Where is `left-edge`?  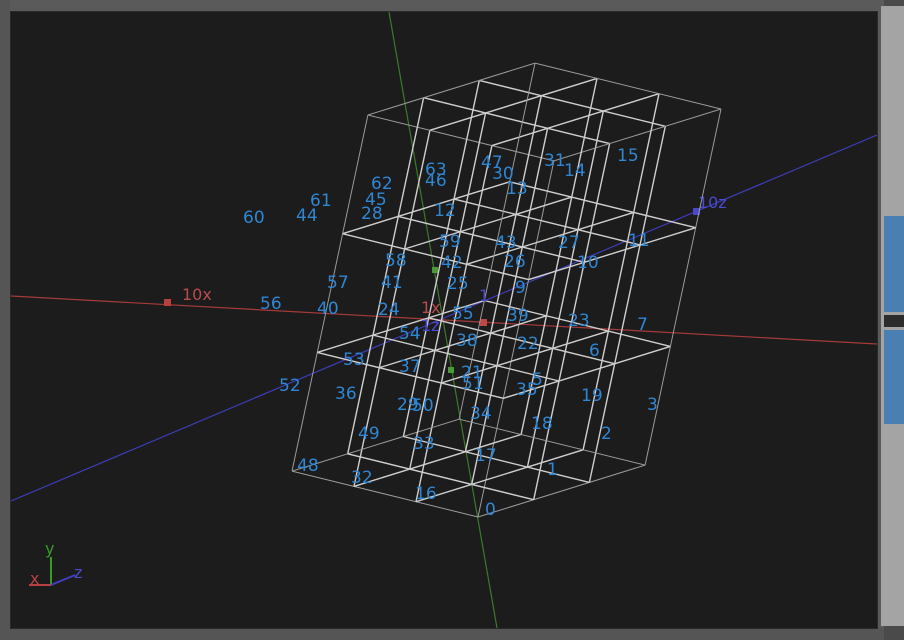
left-edge is located at coordinates (5, 320).